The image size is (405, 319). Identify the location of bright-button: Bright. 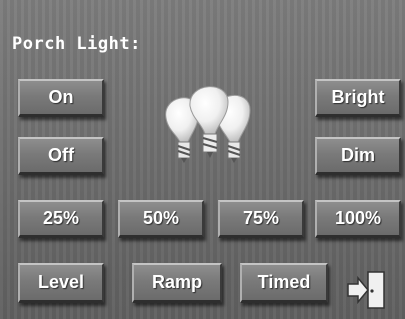
(358, 98).